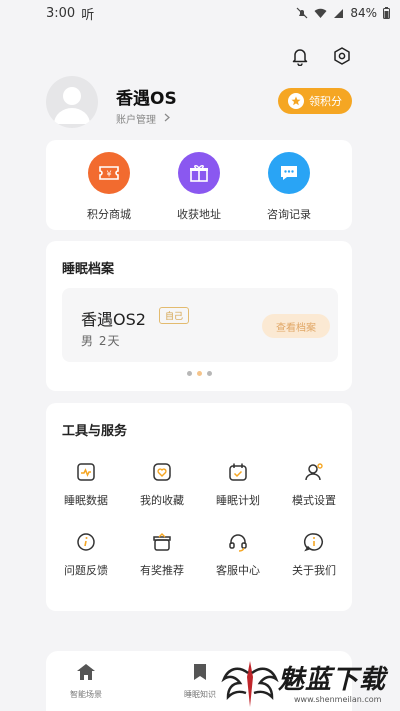  What do you see at coordinates (162, 554) in the screenshot?
I see `tool-referral-rewards: 有奖推荐` at bounding box center [162, 554].